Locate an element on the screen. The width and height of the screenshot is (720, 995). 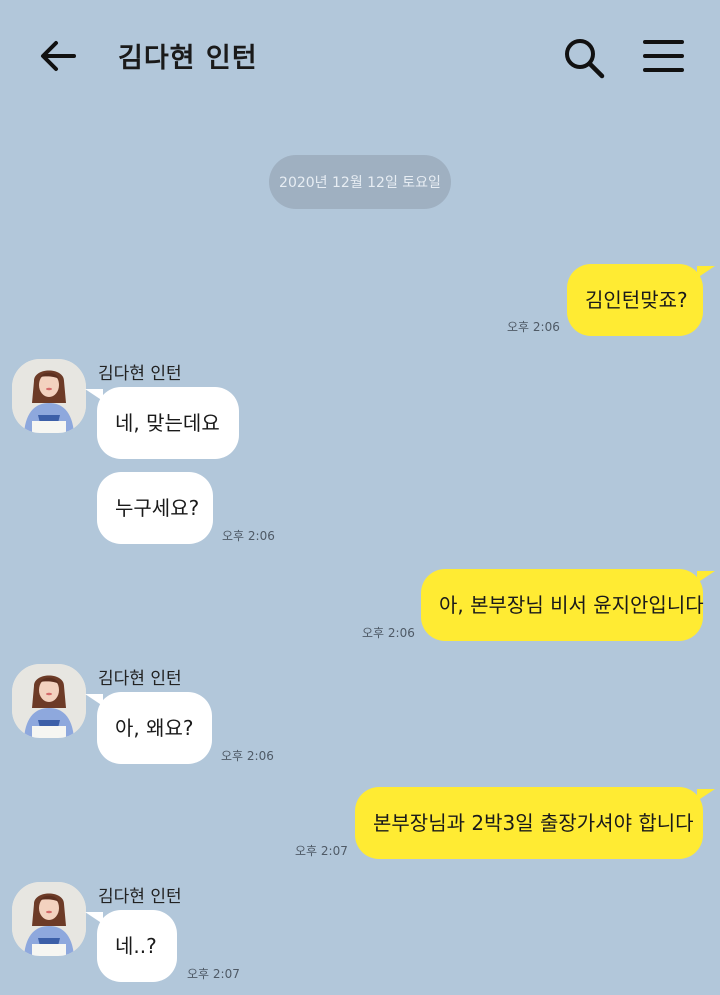
message-bubble-them: 네..? is located at coordinates (137, 946).